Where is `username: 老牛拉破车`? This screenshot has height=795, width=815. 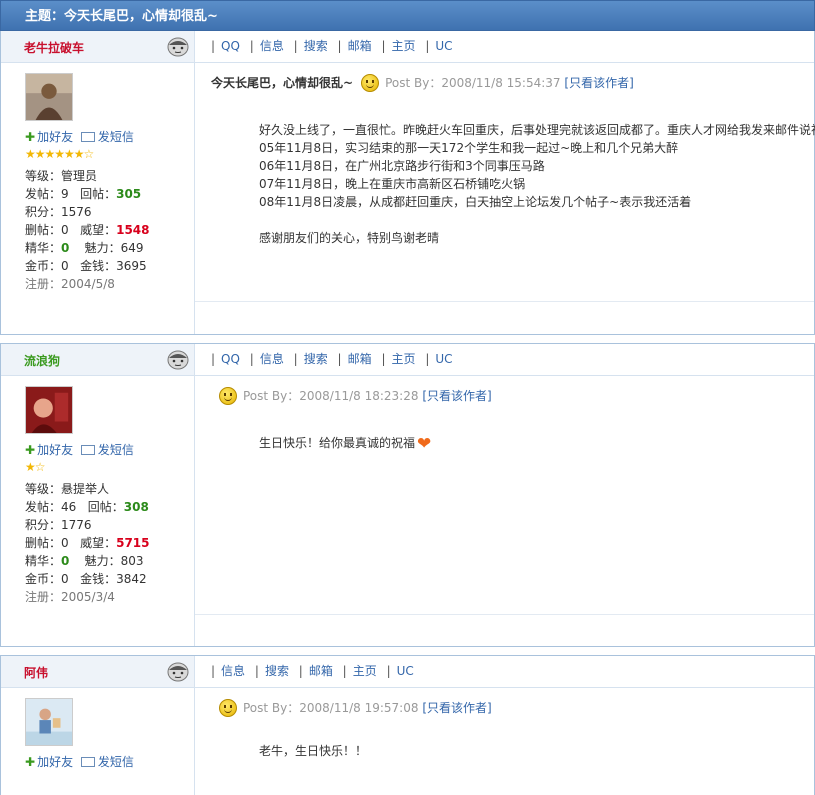
username: 老牛拉破车 is located at coordinates (54, 47).